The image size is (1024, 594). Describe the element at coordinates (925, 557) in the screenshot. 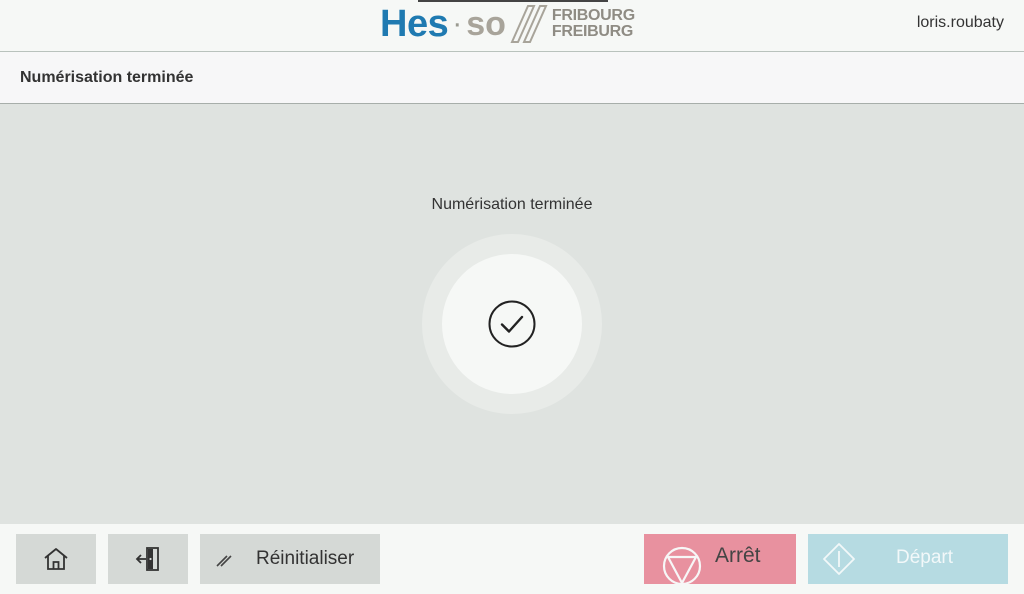

I see `start-button-label: Départ` at that location.